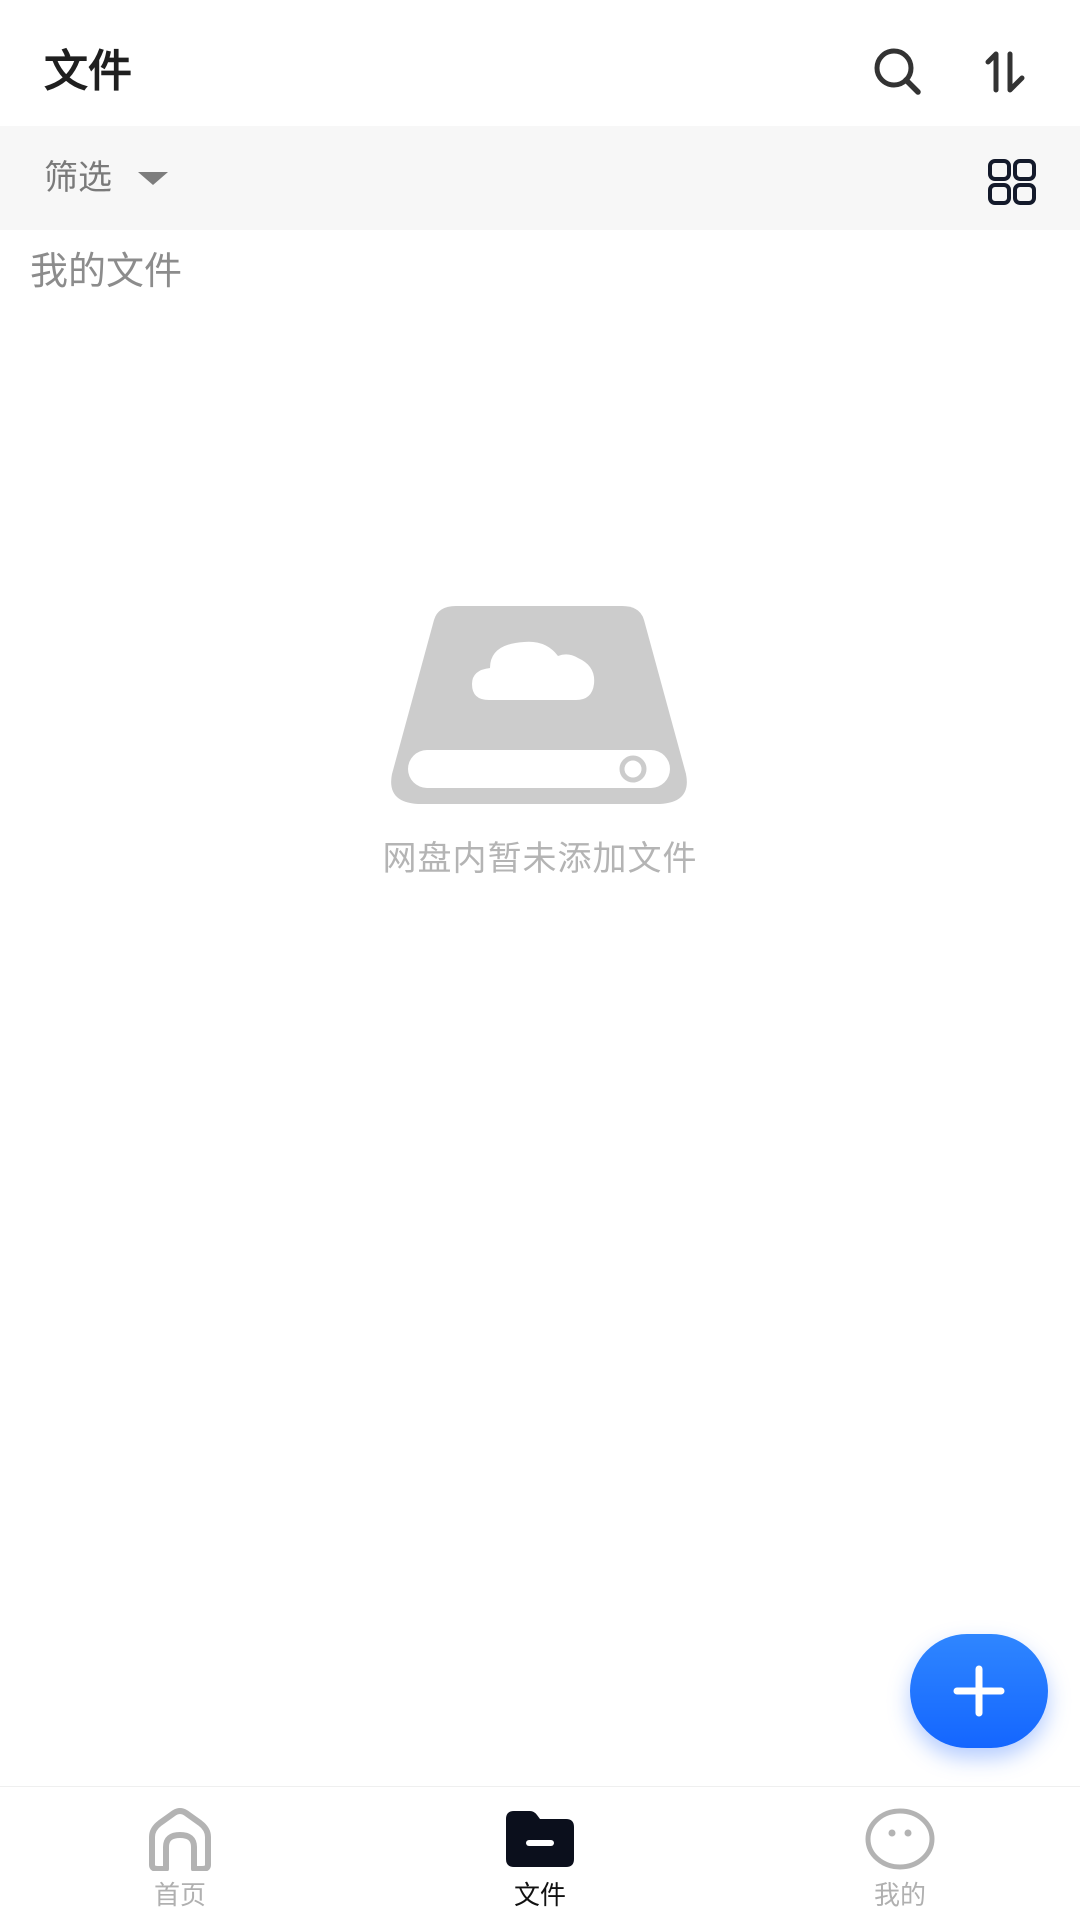 This screenshot has height=1920, width=1080. I want to click on plus-icon, so click(979, 1691).